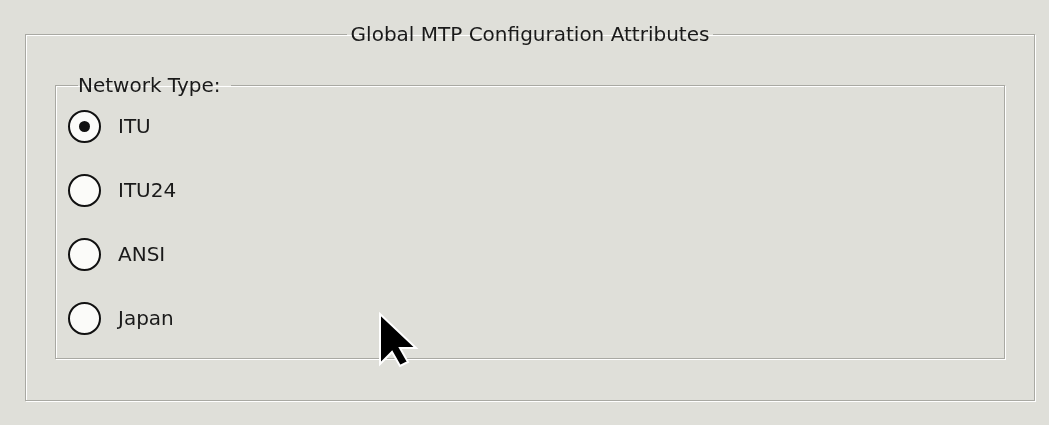 This screenshot has width=1049, height=425. I want to click on network-type-label: Network Type:, so click(150, 85).